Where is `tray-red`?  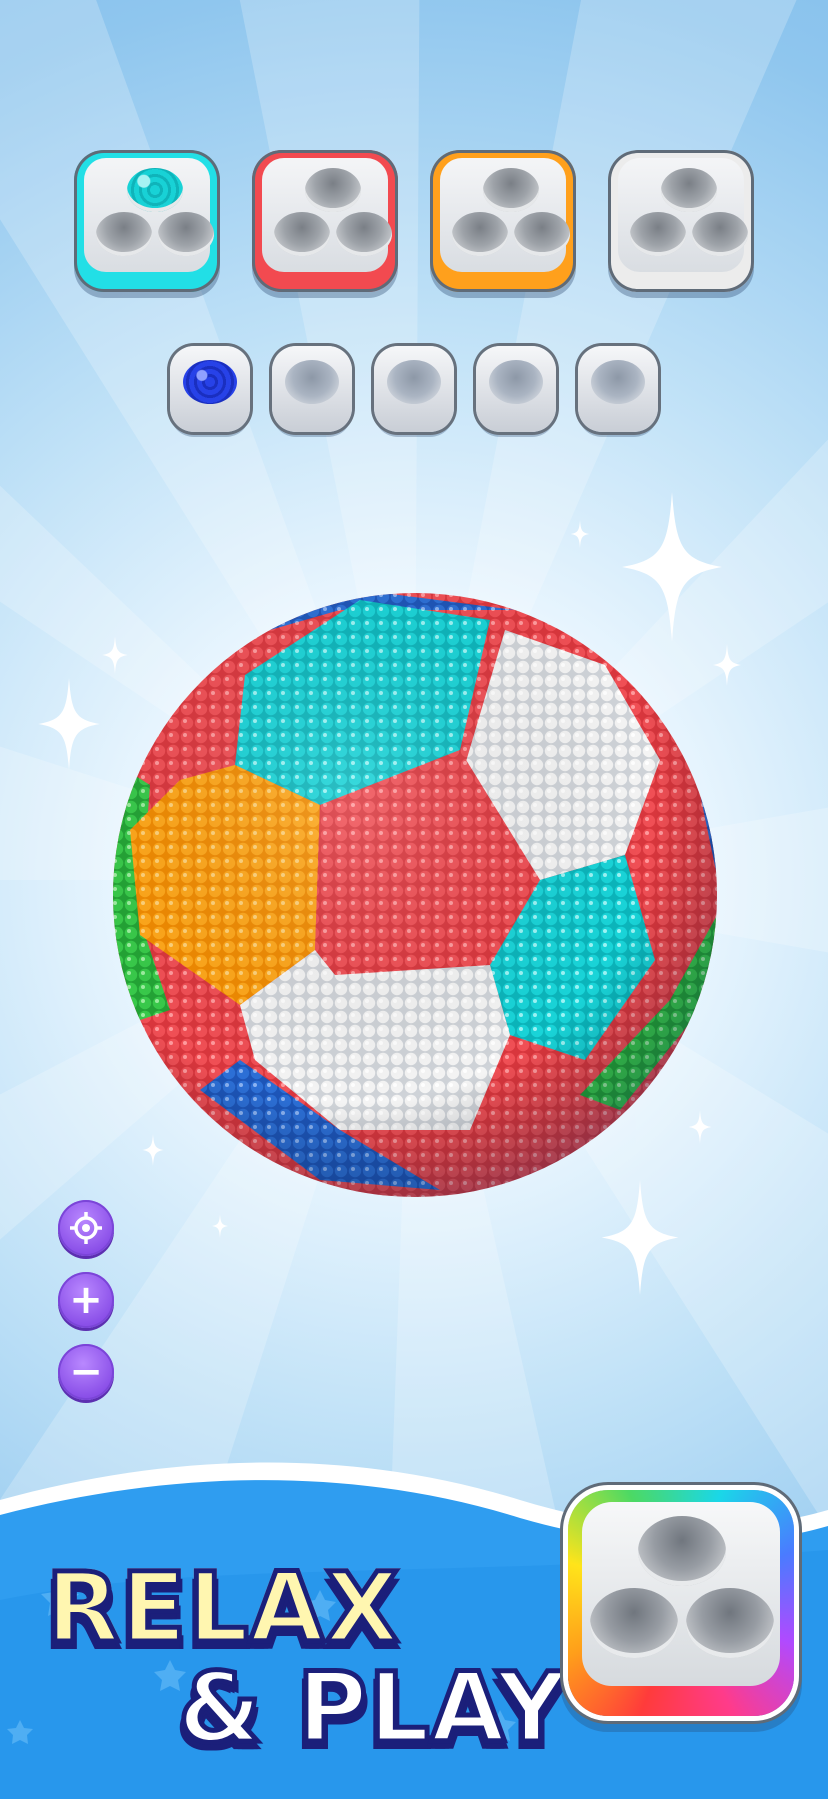 tray-red is located at coordinates (325, 221).